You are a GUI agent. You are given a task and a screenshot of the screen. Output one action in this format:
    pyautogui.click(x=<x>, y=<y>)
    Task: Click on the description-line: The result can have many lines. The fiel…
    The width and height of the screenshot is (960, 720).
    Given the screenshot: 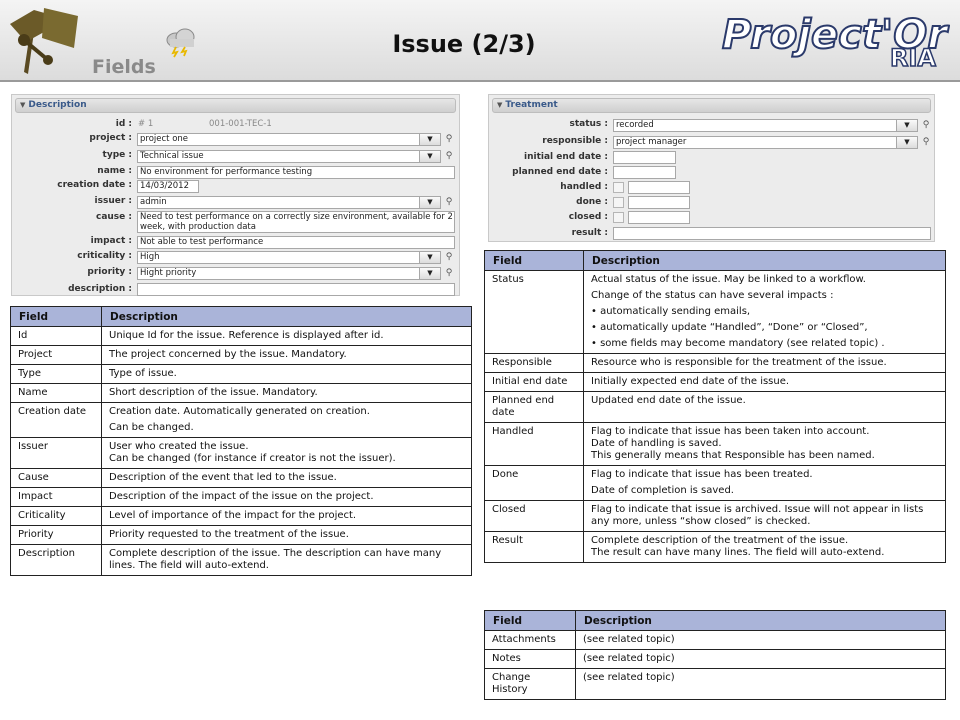 What is the action you would take?
    pyautogui.click(x=738, y=552)
    